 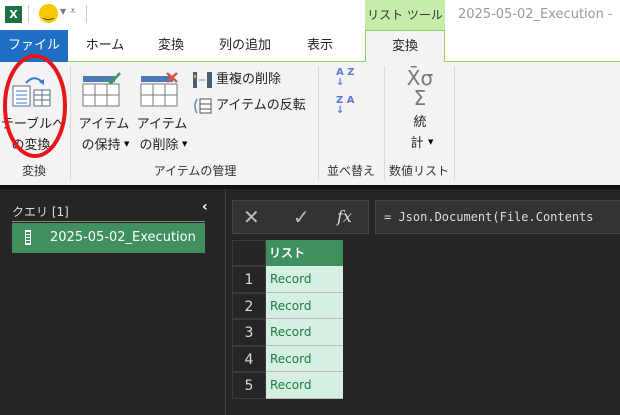 I want to click on statistics-button: X̄σ Σ 統 計 ▼, so click(x=420, y=112).